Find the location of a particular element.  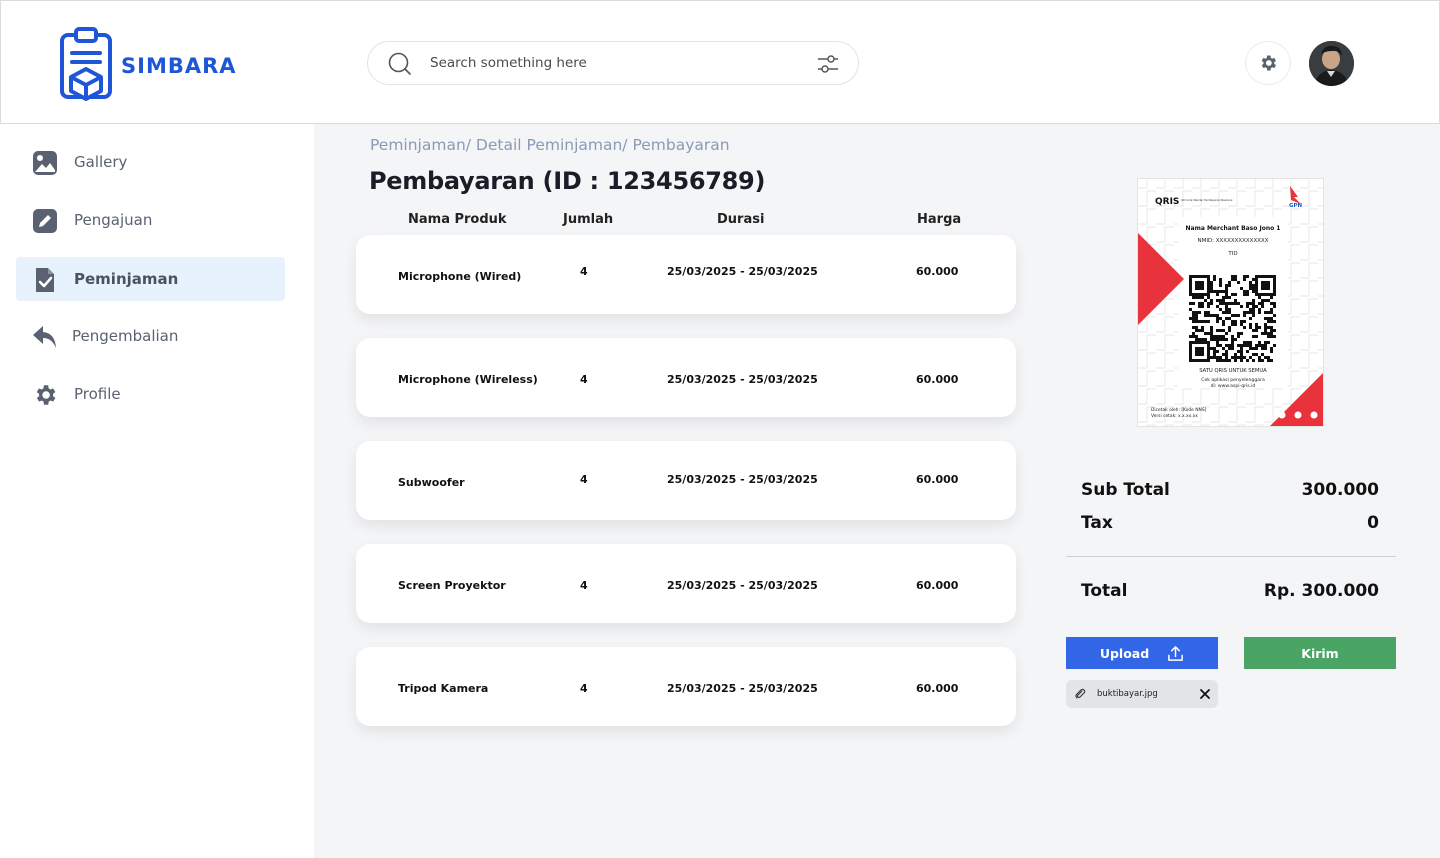

clipboard-box-icon is located at coordinates (86, 64).